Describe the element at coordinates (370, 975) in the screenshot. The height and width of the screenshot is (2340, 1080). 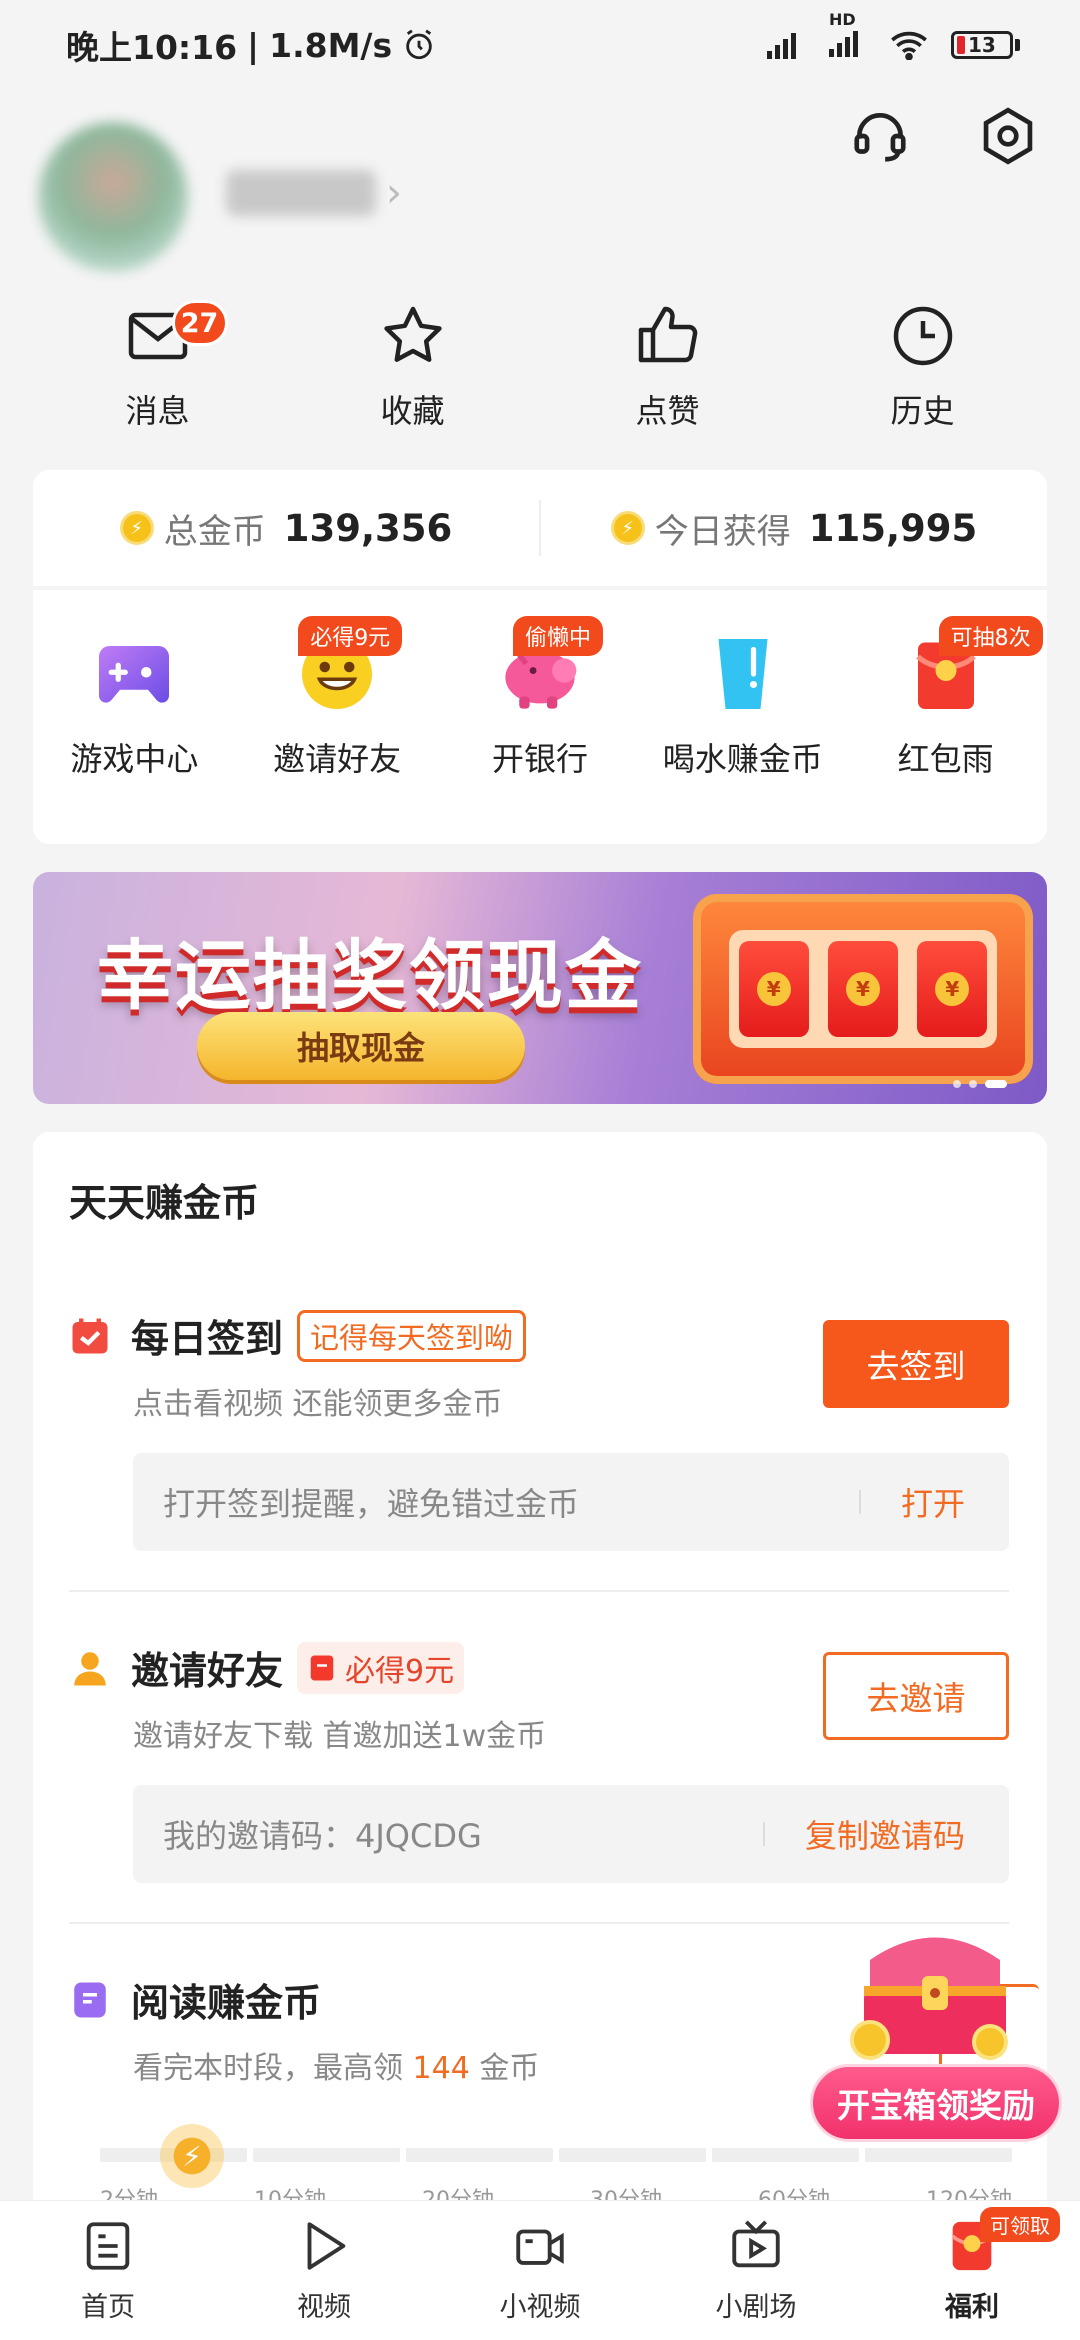
I see `banner-title: 幸运抽奖领现金` at that location.